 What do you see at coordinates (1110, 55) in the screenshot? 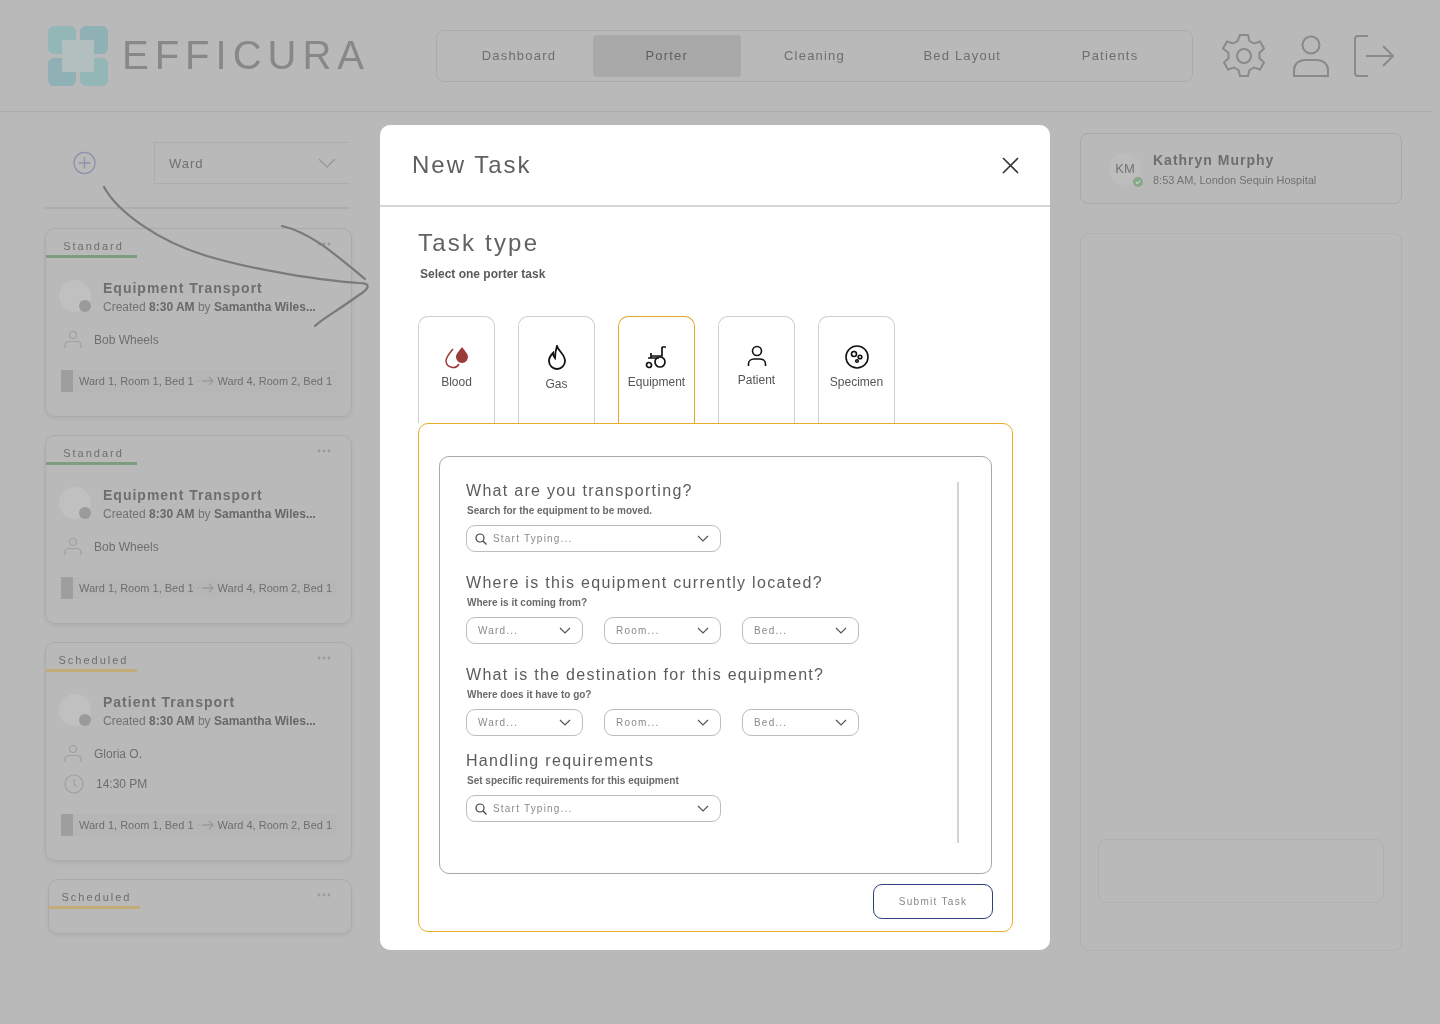
I see `nav-tab: Patients` at bounding box center [1110, 55].